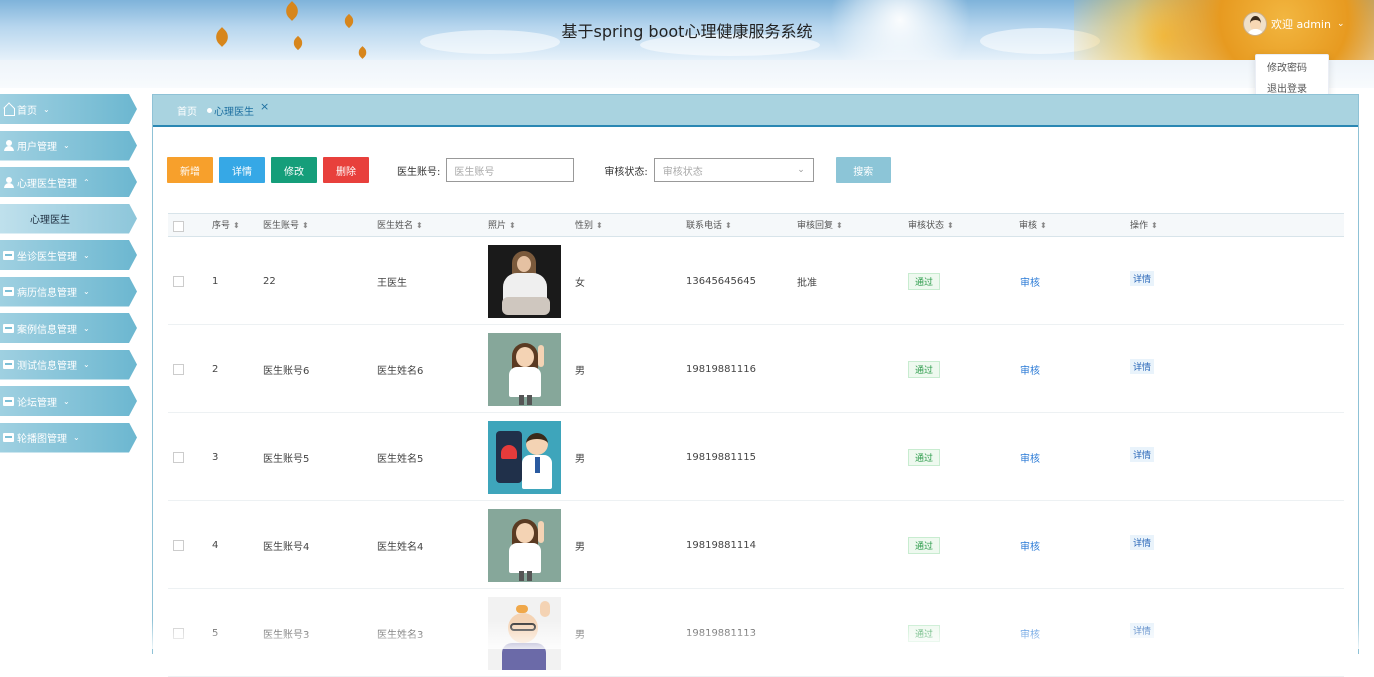 This screenshot has height=677, width=1374. I want to click on cell-account: 医生账号3, so click(286, 635).